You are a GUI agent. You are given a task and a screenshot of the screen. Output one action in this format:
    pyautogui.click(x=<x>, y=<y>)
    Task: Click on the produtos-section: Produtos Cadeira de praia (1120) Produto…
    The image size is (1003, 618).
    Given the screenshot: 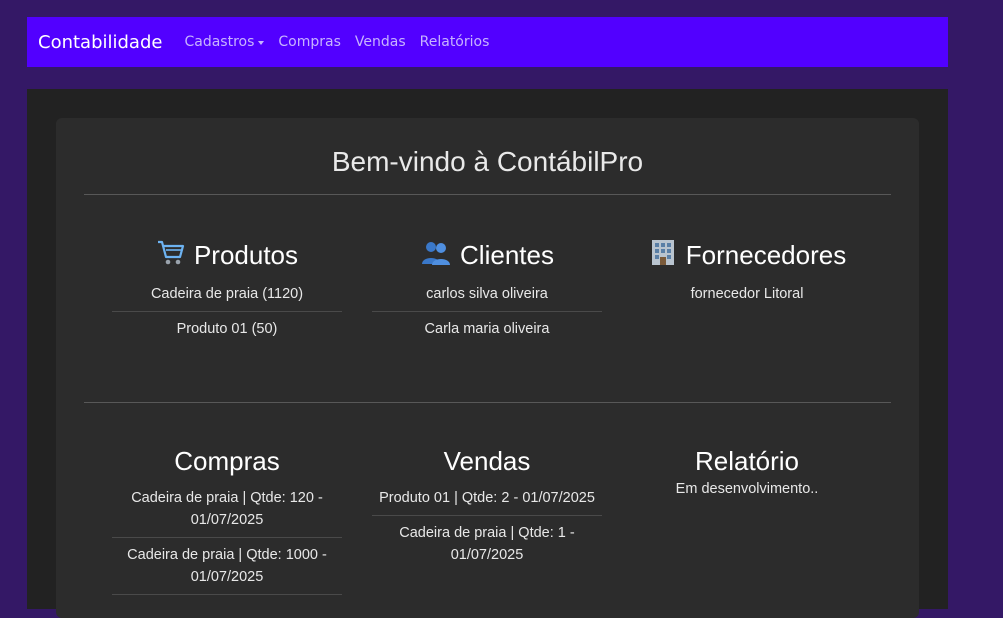 What is the action you would take?
    pyautogui.click(x=227, y=292)
    